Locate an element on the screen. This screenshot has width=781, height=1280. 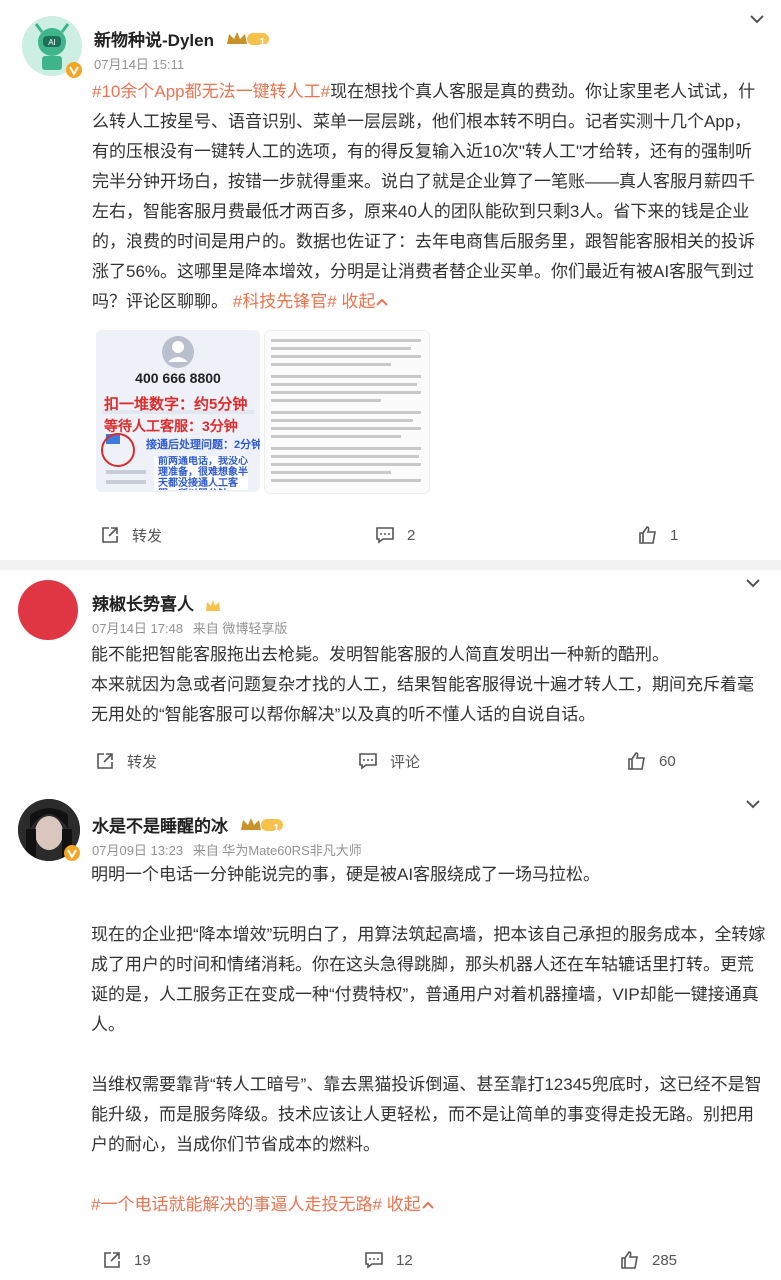
topic-tag: #一个电话就能解决的事逼人走投无路# is located at coordinates (236, 1204).